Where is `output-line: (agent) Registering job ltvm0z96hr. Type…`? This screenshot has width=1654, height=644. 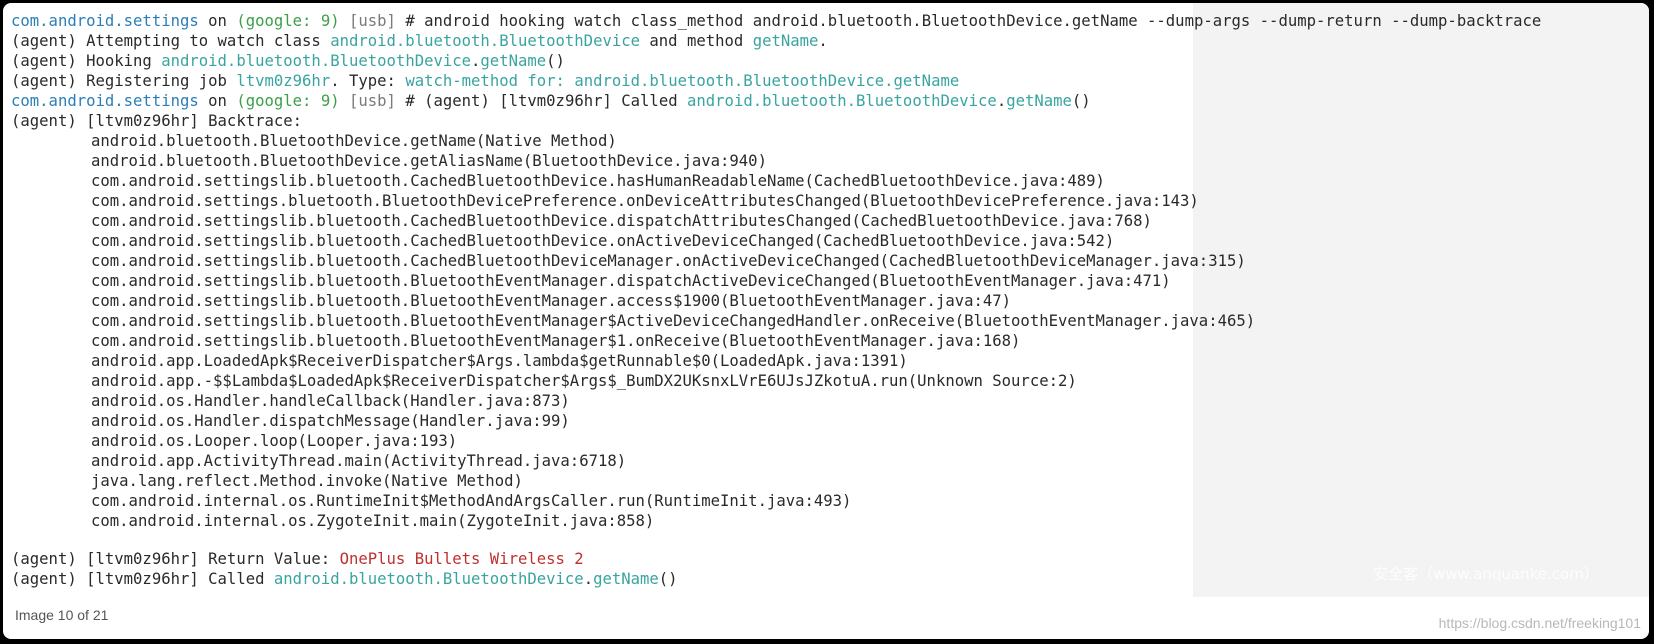 output-line: (agent) Registering job ltvm0z96hr. Type… is located at coordinates (830, 81).